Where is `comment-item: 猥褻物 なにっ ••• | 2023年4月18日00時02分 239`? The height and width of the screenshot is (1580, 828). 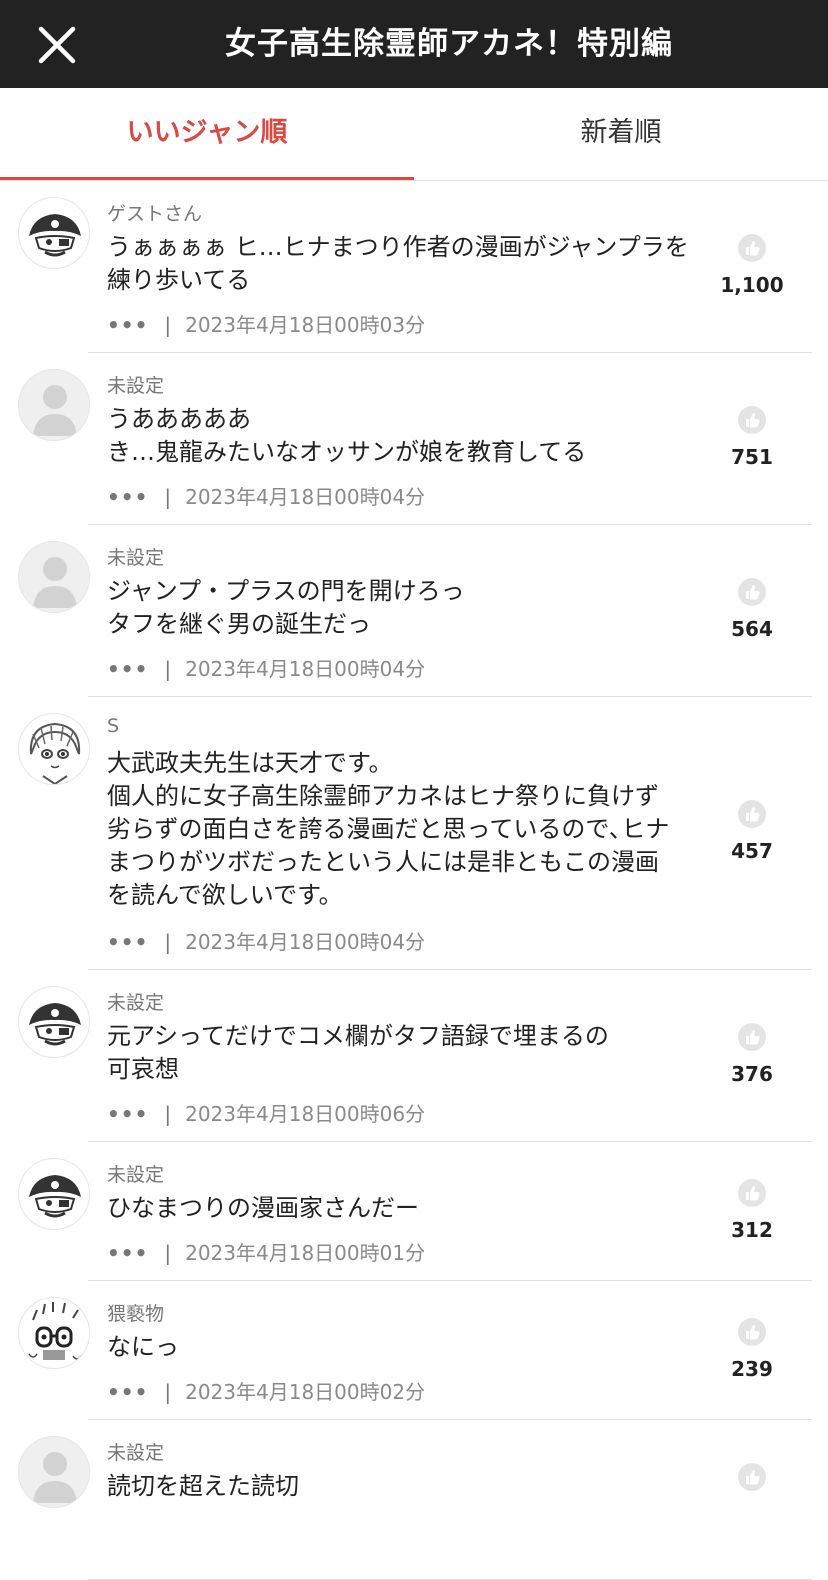
comment-item: 猥褻物 なにっ ••• | 2023年4月18日00時02分 239 is located at coordinates (414, 1350).